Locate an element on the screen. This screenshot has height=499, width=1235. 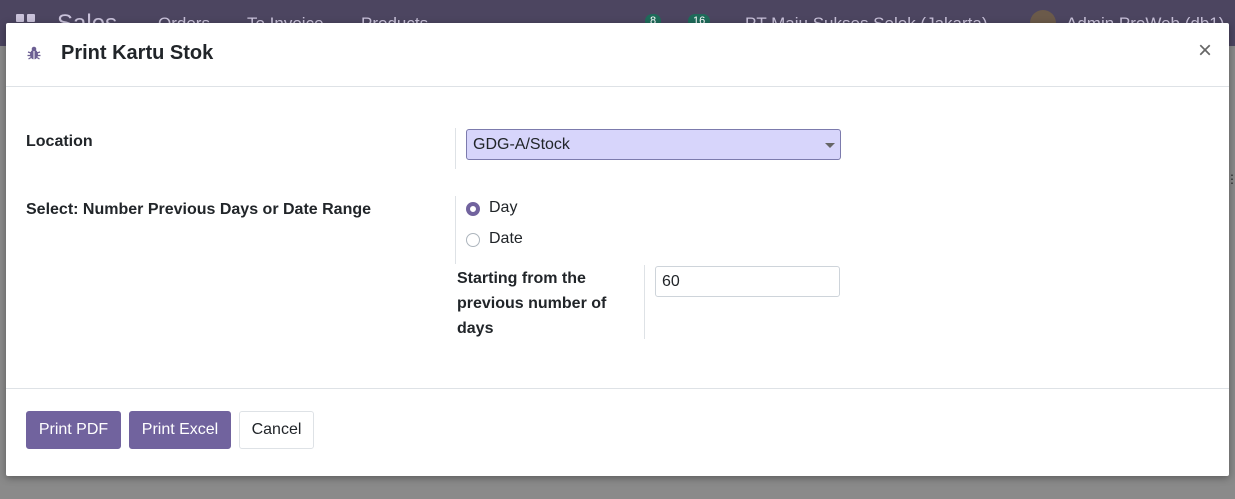
print-excel-button: Print Excel is located at coordinates (180, 430).